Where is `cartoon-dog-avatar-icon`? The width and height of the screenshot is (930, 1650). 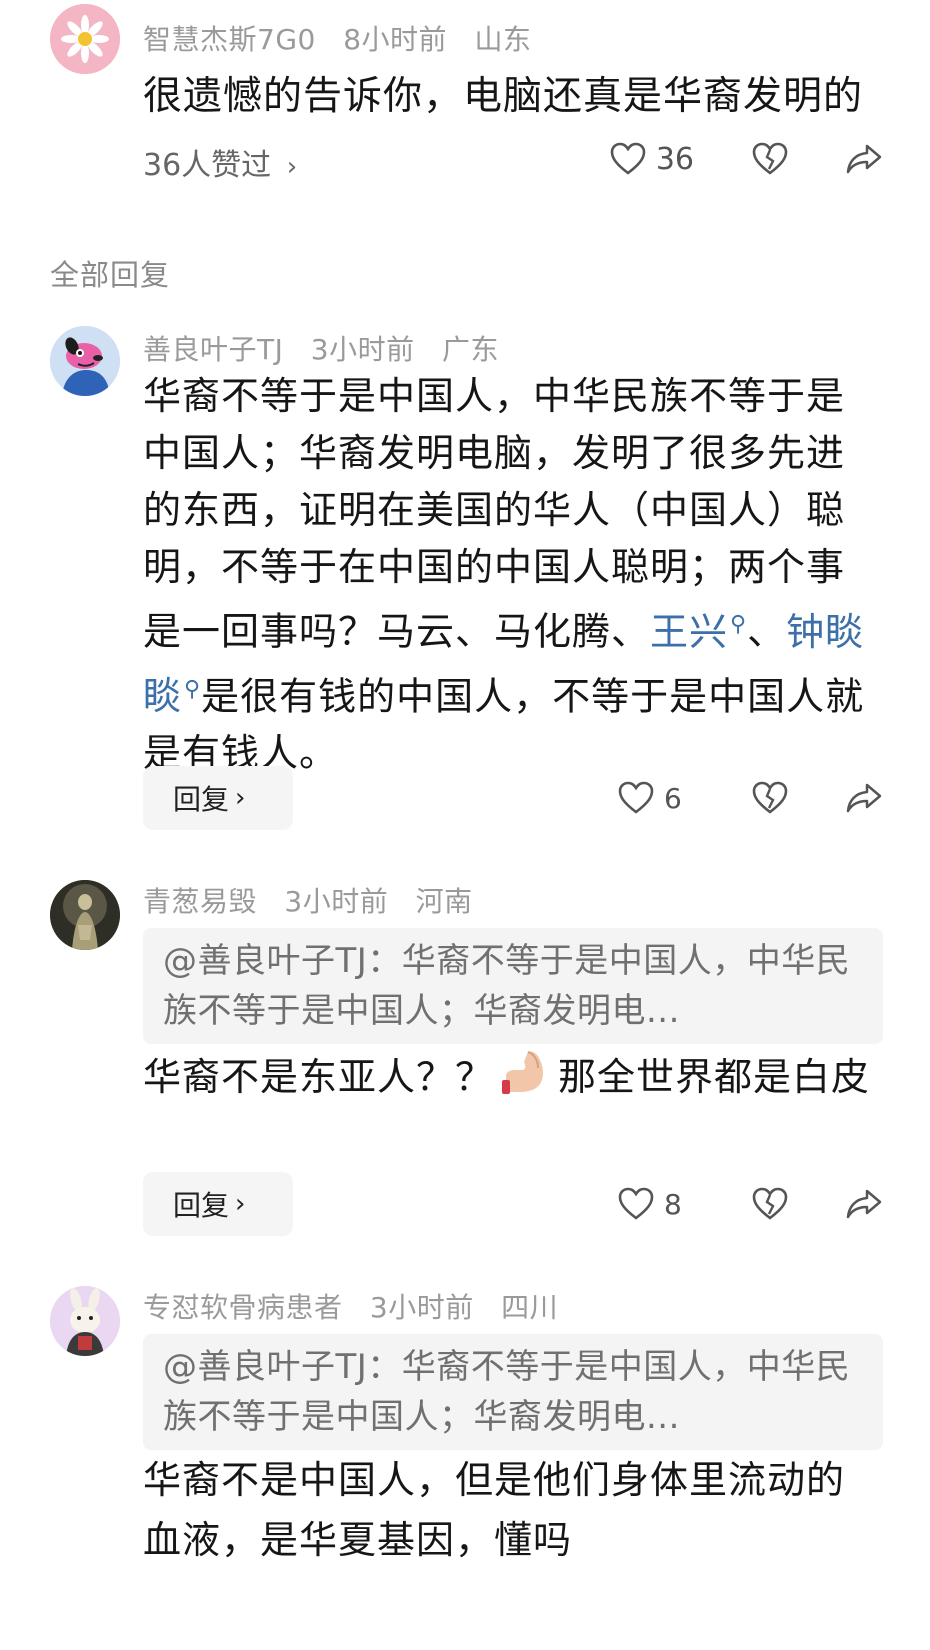 cartoon-dog-avatar-icon is located at coordinates (85, 361).